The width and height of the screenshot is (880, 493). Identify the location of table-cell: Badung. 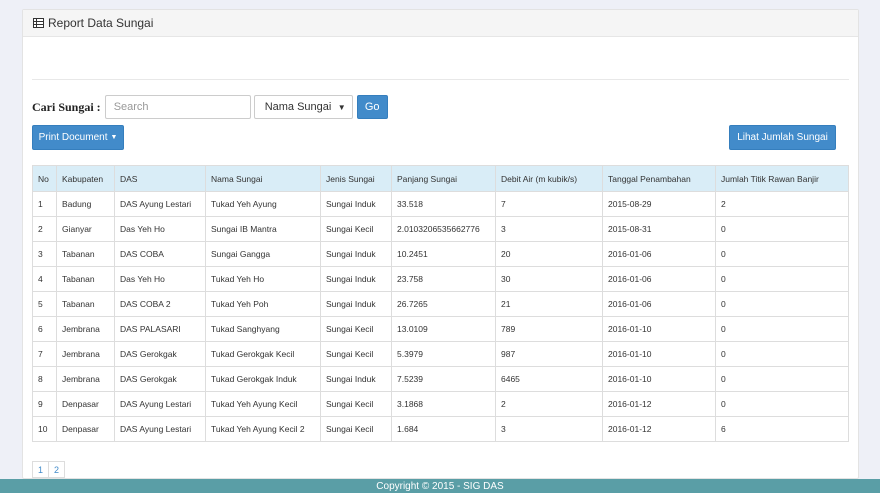
(85, 204).